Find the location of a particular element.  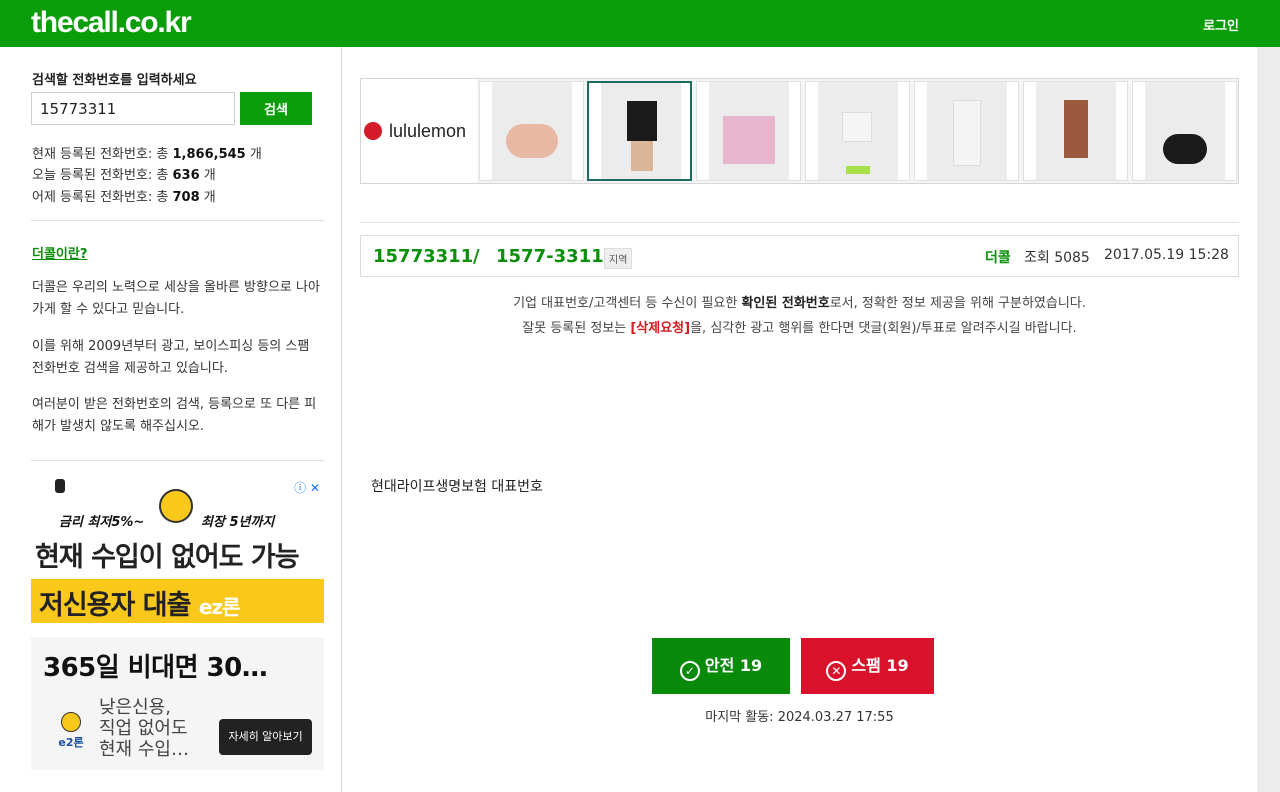

site-logo: thecall.co.kr is located at coordinates (111, 23).